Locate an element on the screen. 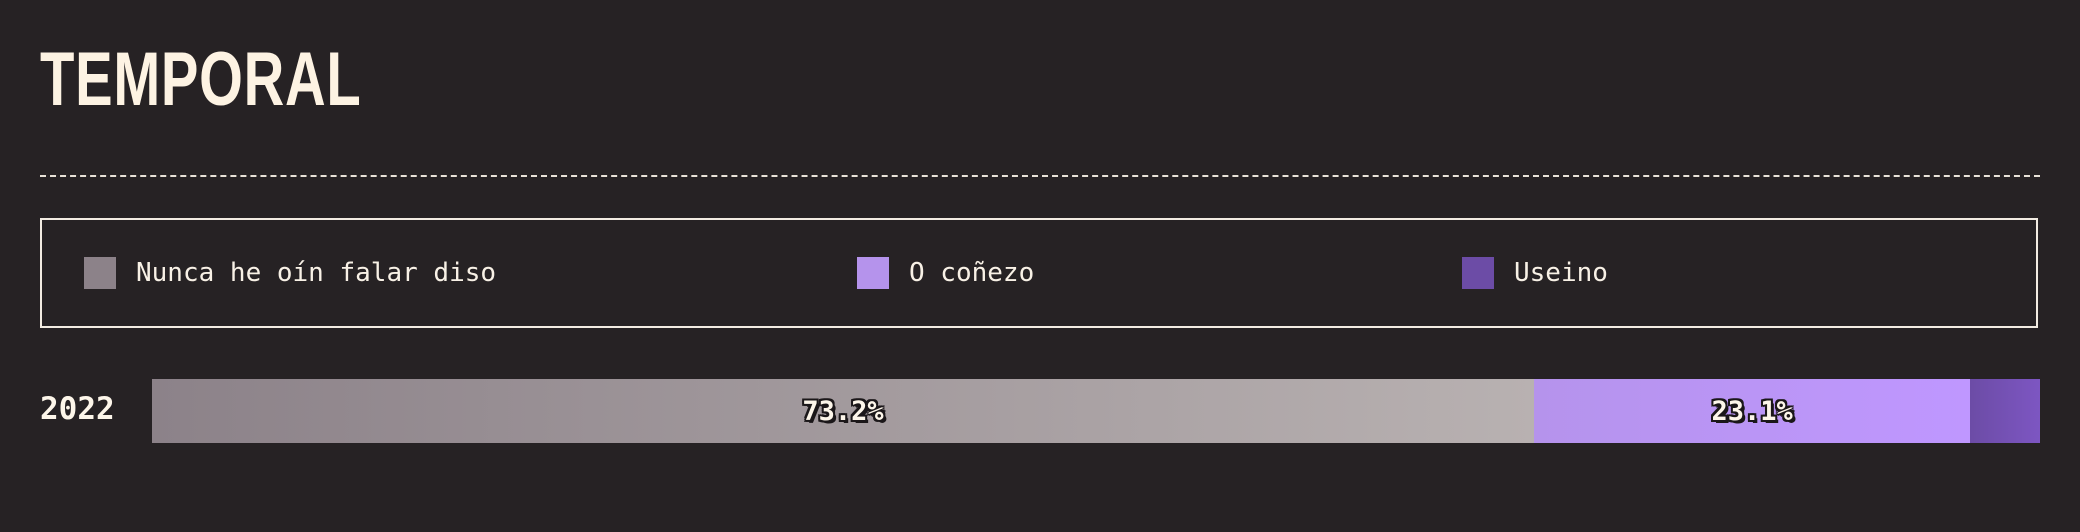 The image size is (2080, 532). legend-swatch-never-heard is located at coordinates (100, 273).